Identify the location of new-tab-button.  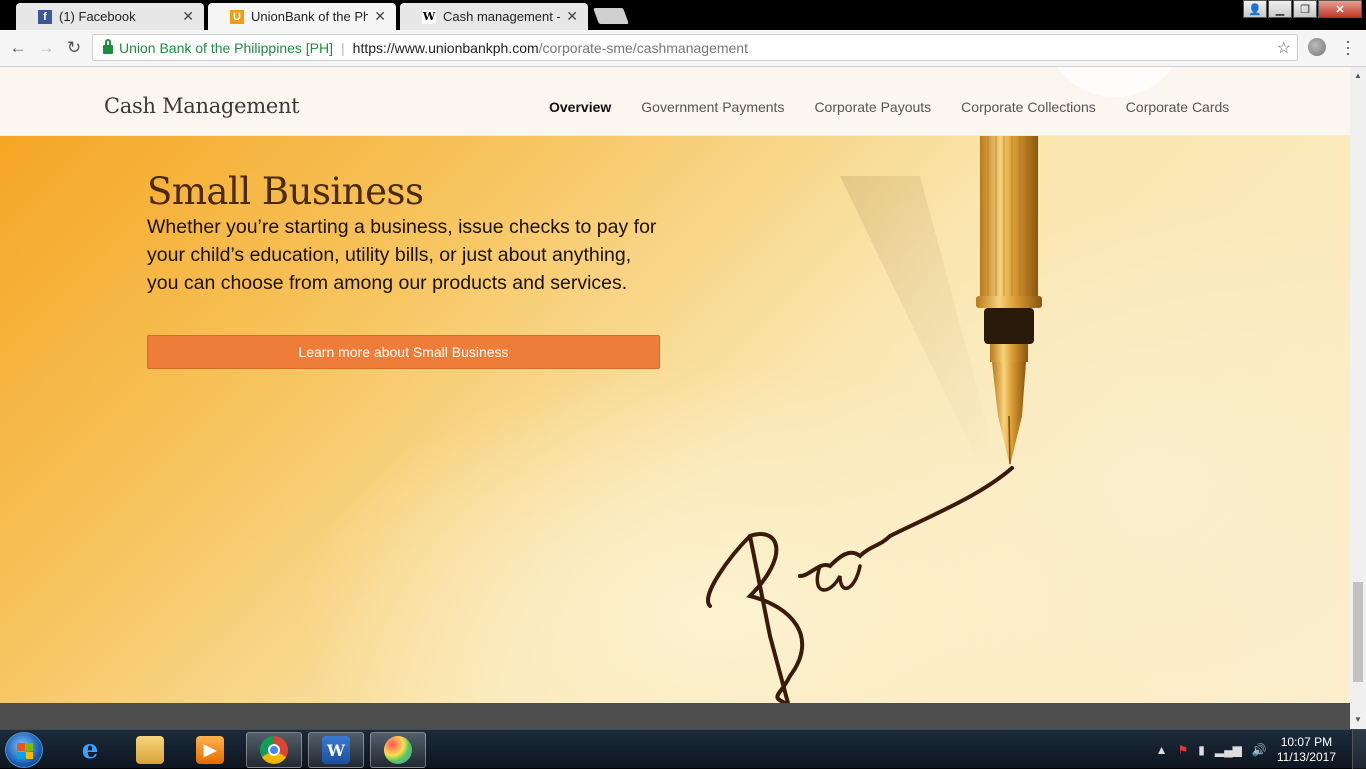
(611, 16).